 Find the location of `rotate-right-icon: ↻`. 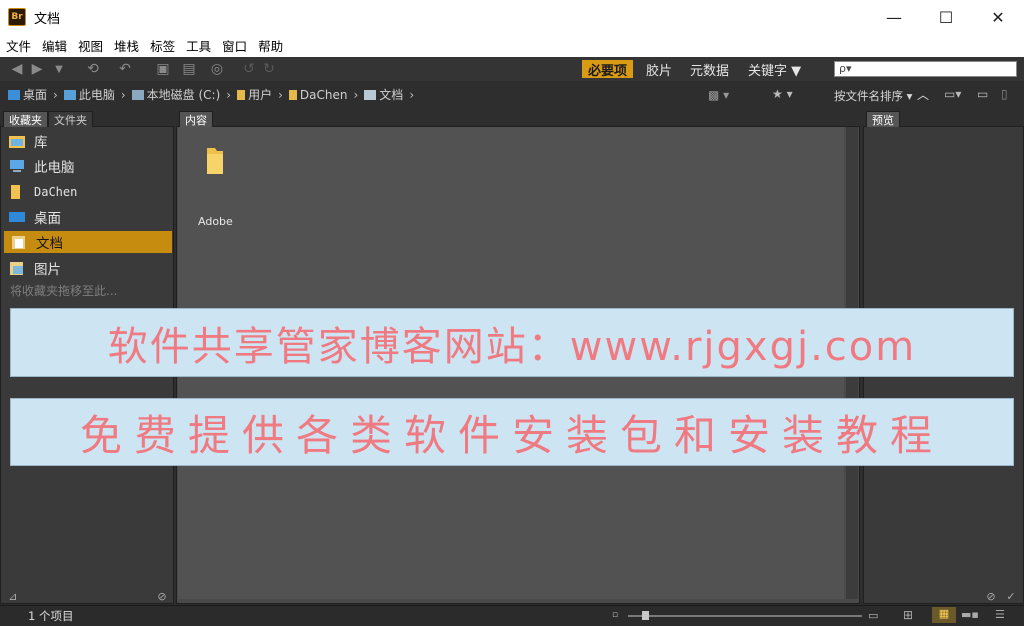

rotate-right-icon: ↻ is located at coordinates (269, 69).